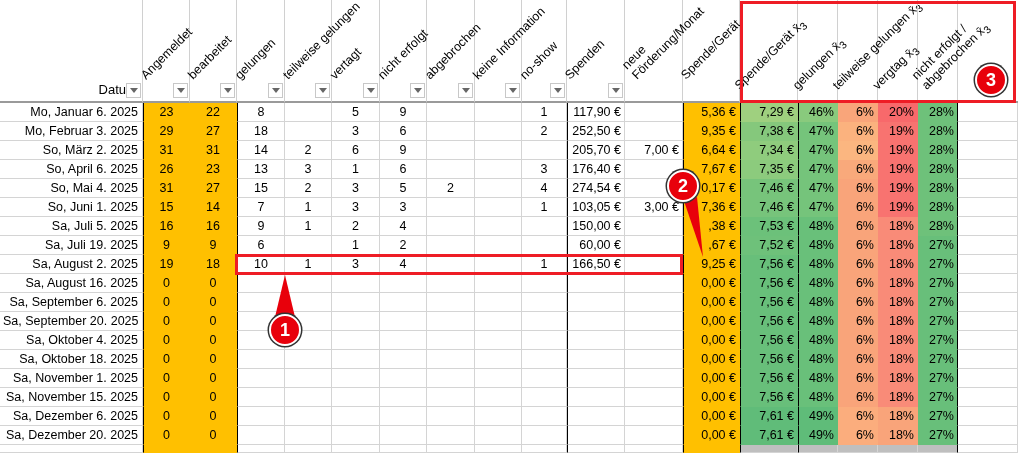 This screenshot has height=453, width=1018. I want to click on table-cell: 14, so click(261, 150).